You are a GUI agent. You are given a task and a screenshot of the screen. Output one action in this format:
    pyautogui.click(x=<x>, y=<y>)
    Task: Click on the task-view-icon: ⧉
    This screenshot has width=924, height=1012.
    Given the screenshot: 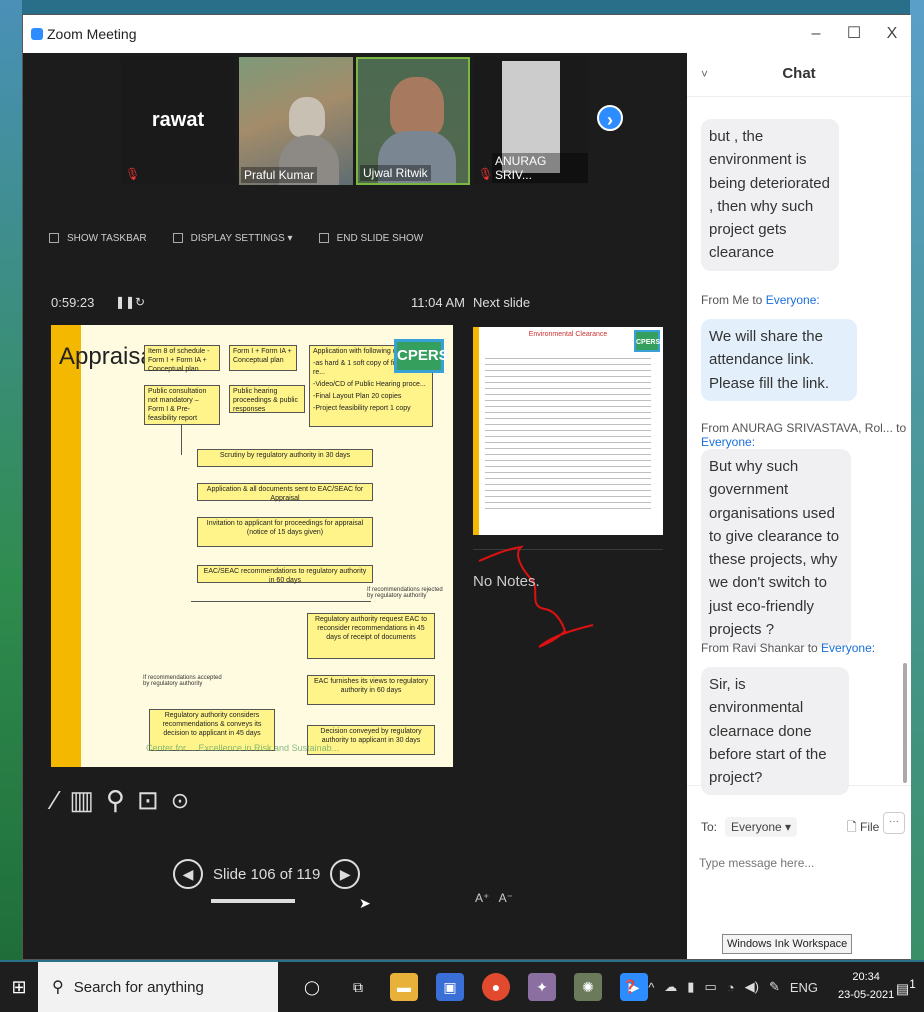 What is the action you would take?
    pyautogui.click(x=358, y=987)
    